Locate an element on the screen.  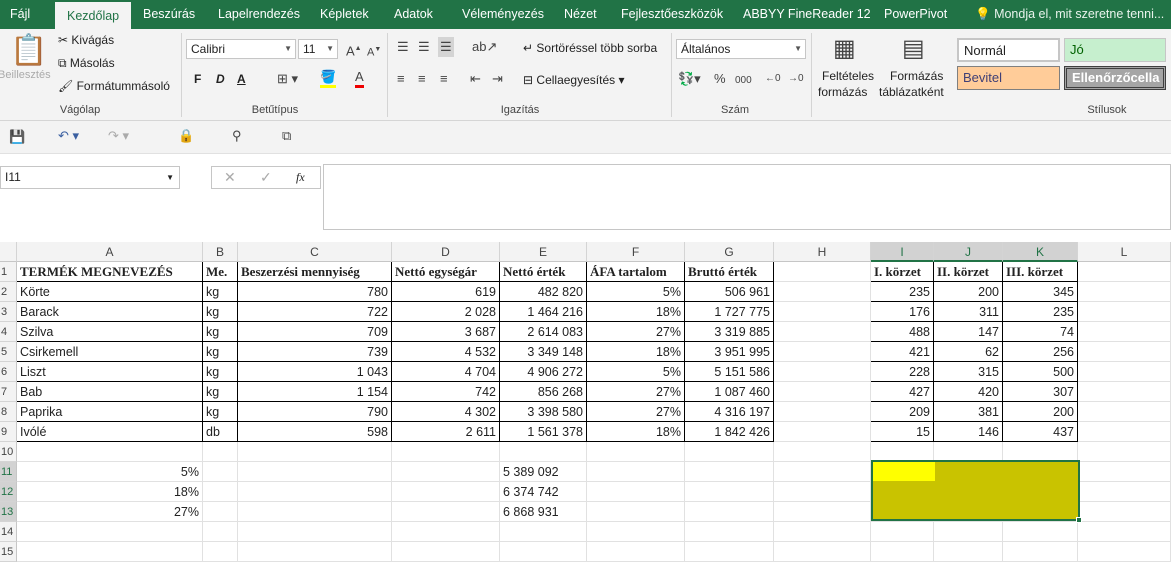
style-good: Jó is located at coordinates (1115, 50).